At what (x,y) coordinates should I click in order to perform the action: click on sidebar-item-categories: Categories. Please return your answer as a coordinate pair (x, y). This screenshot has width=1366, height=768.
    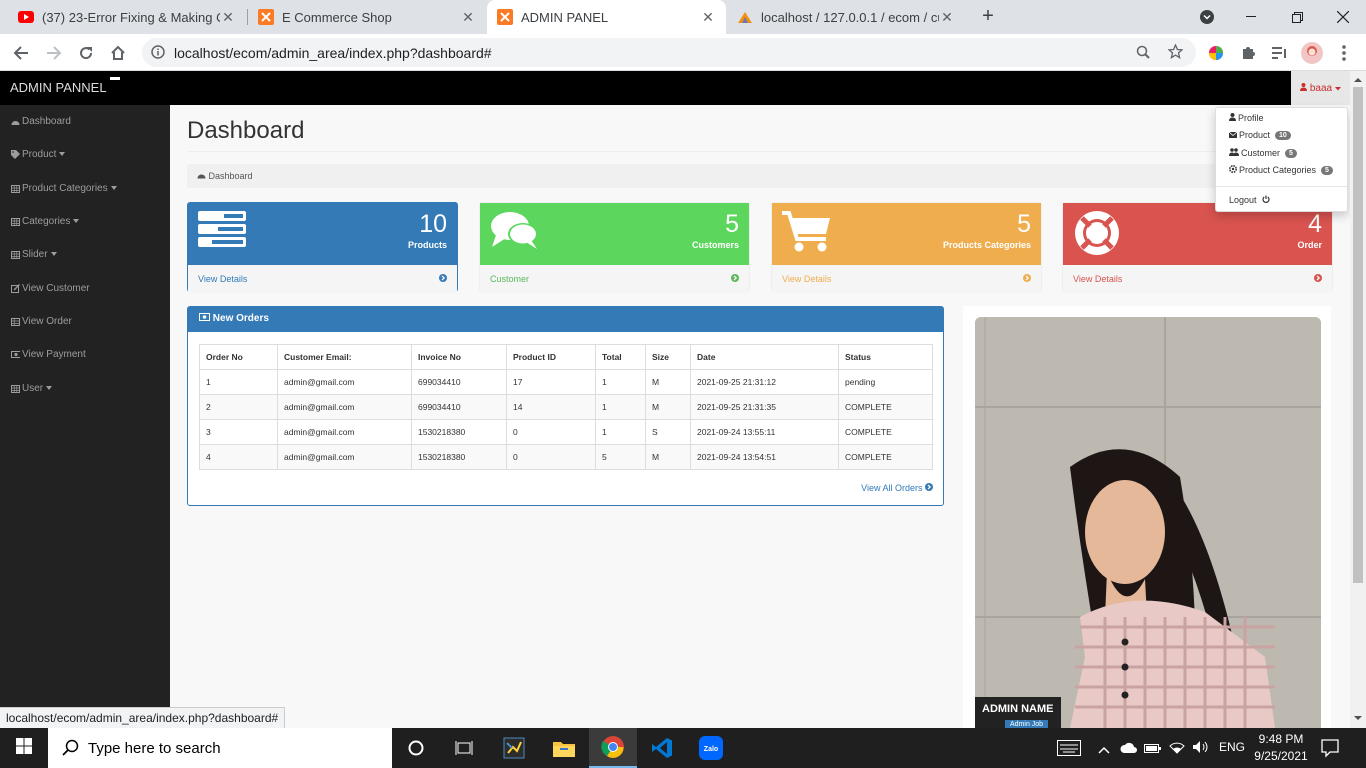
    Looking at the image, I should click on (45, 221).